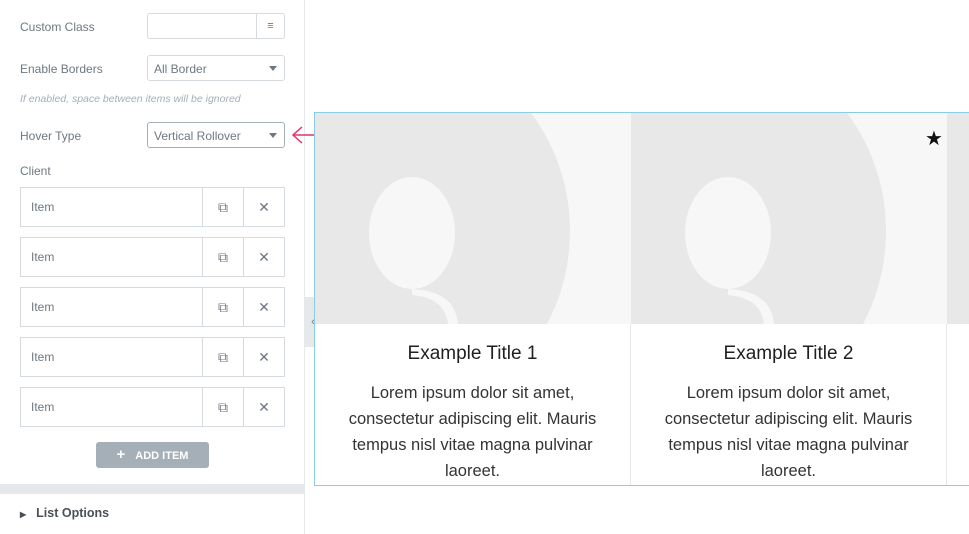 The height and width of the screenshot is (534, 969). What do you see at coordinates (934, 139) in the screenshot?
I see `star-icon: ★` at bounding box center [934, 139].